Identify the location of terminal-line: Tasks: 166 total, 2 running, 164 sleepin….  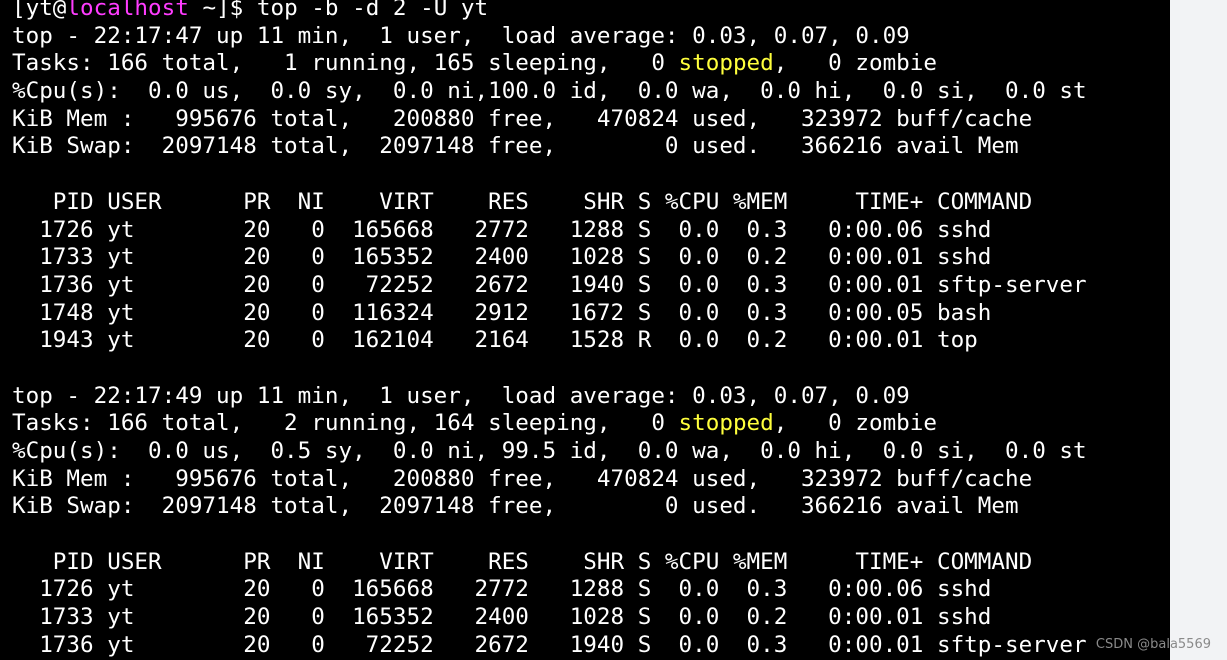
(549, 424).